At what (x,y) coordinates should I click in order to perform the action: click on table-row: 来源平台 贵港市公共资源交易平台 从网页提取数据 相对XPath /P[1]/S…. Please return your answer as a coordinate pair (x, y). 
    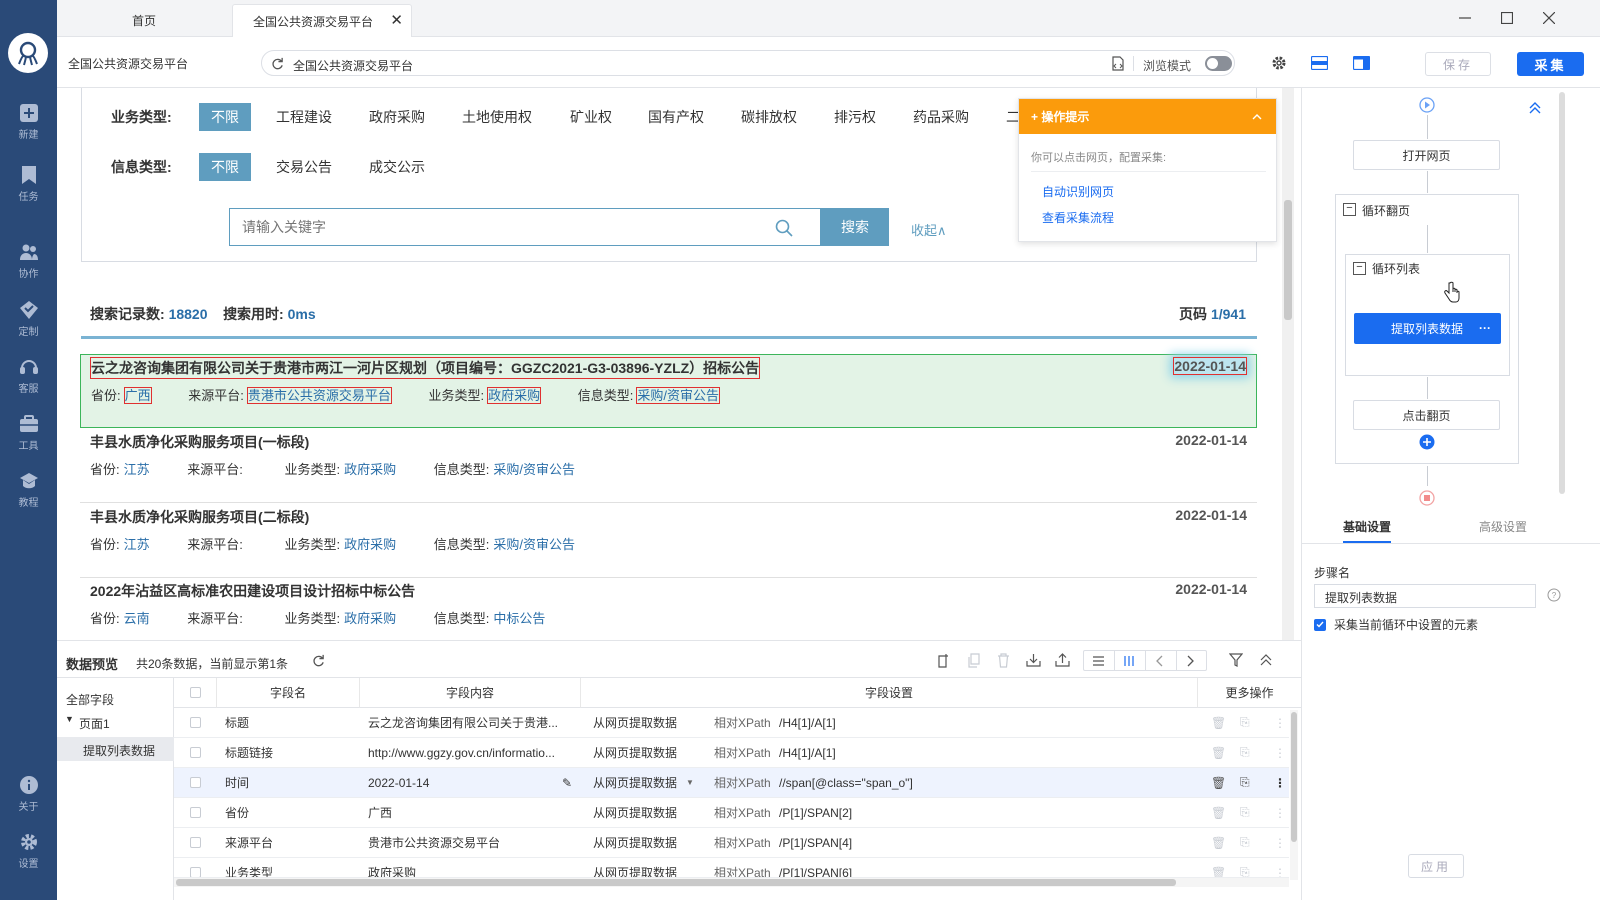
    Looking at the image, I should click on (731, 843).